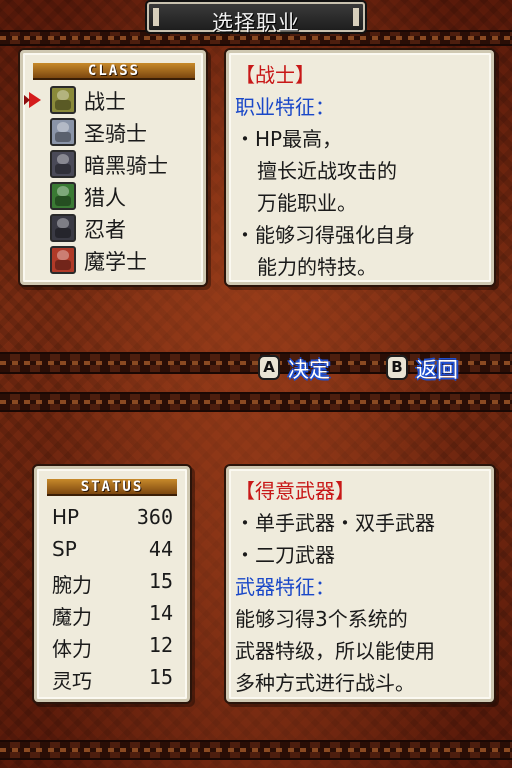 This screenshot has width=512, height=768. Describe the element at coordinates (285, 107) in the screenshot. I see `class-feature-heading: 职业特征：` at that location.